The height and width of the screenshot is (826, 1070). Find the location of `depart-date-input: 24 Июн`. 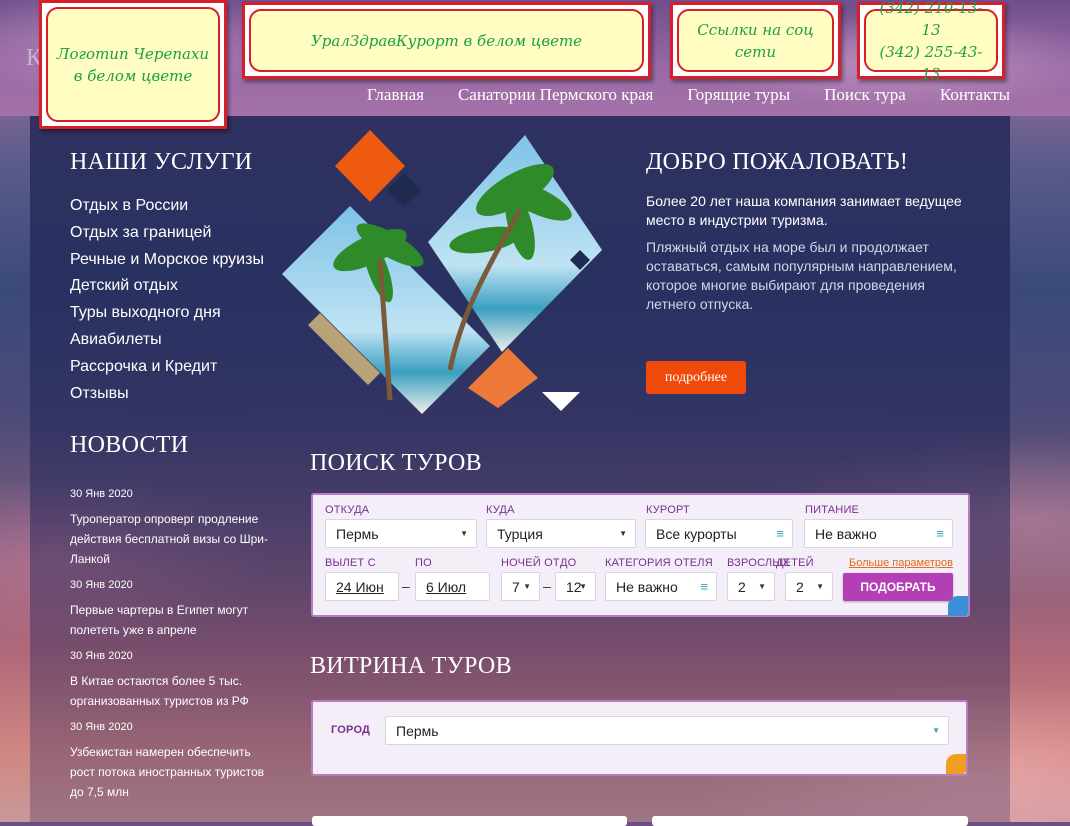

depart-date-input: 24 Июн is located at coordinates (362, 586).